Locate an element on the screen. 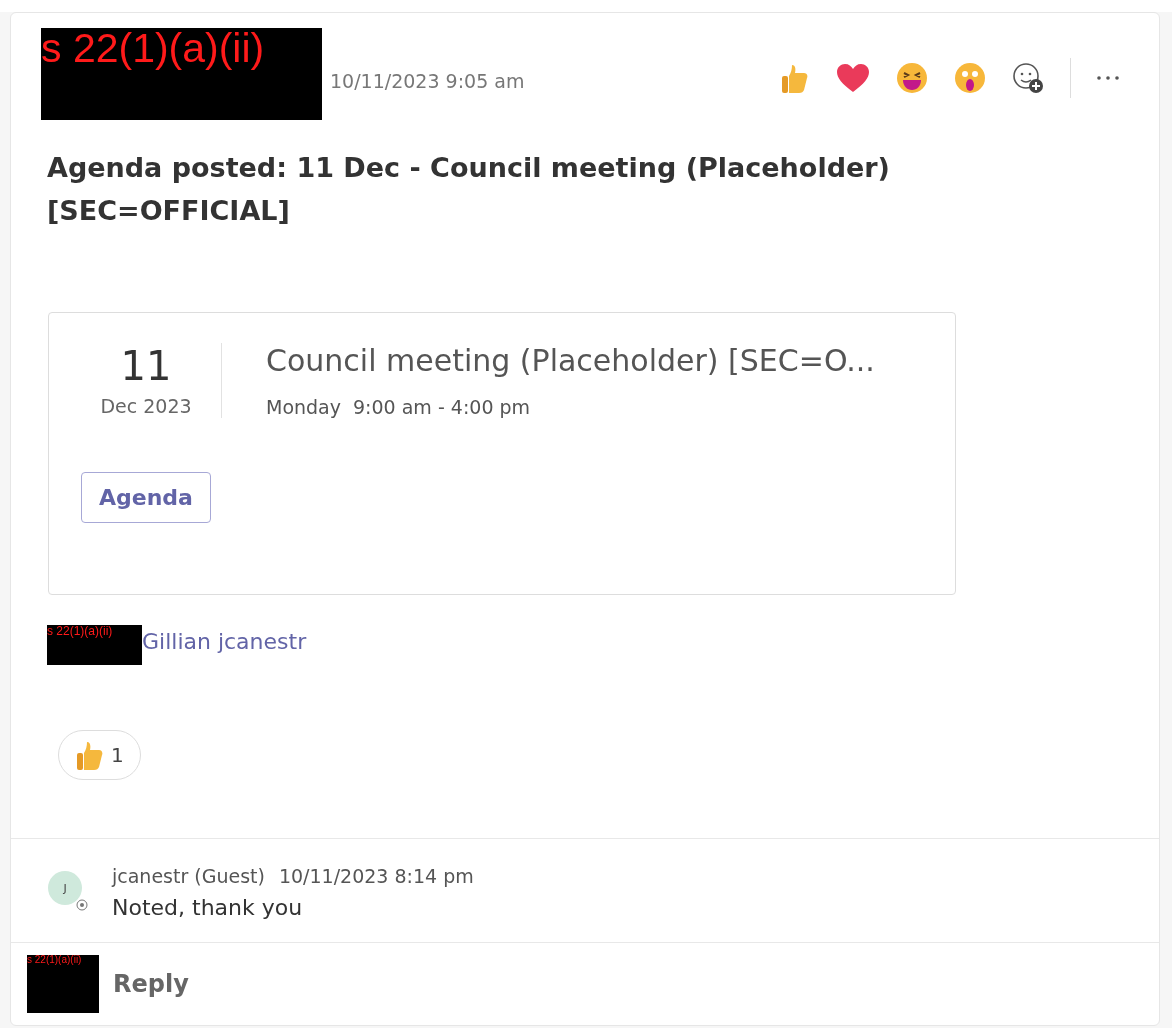  reply-author: jcanestr (Guest) is located at coordinates (188, 876).